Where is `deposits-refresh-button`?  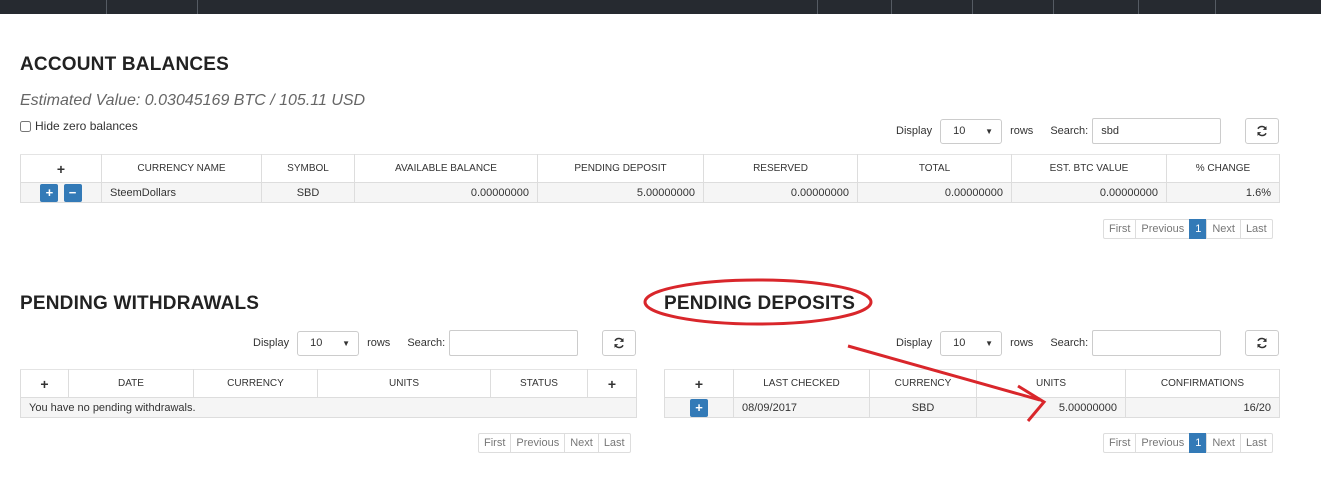
deposits-refresh-button is located at coordinates (1262, 343).